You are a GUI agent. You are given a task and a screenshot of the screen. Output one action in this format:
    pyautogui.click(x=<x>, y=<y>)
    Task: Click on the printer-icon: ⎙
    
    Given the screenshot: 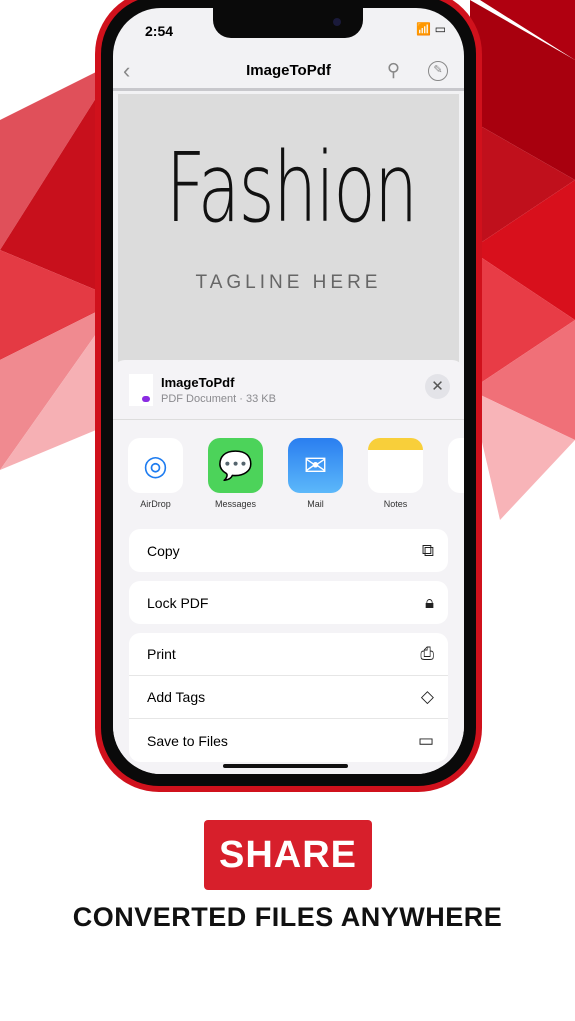 What is the action you would take?
    pyautogui.click(x=427, y=653)
    